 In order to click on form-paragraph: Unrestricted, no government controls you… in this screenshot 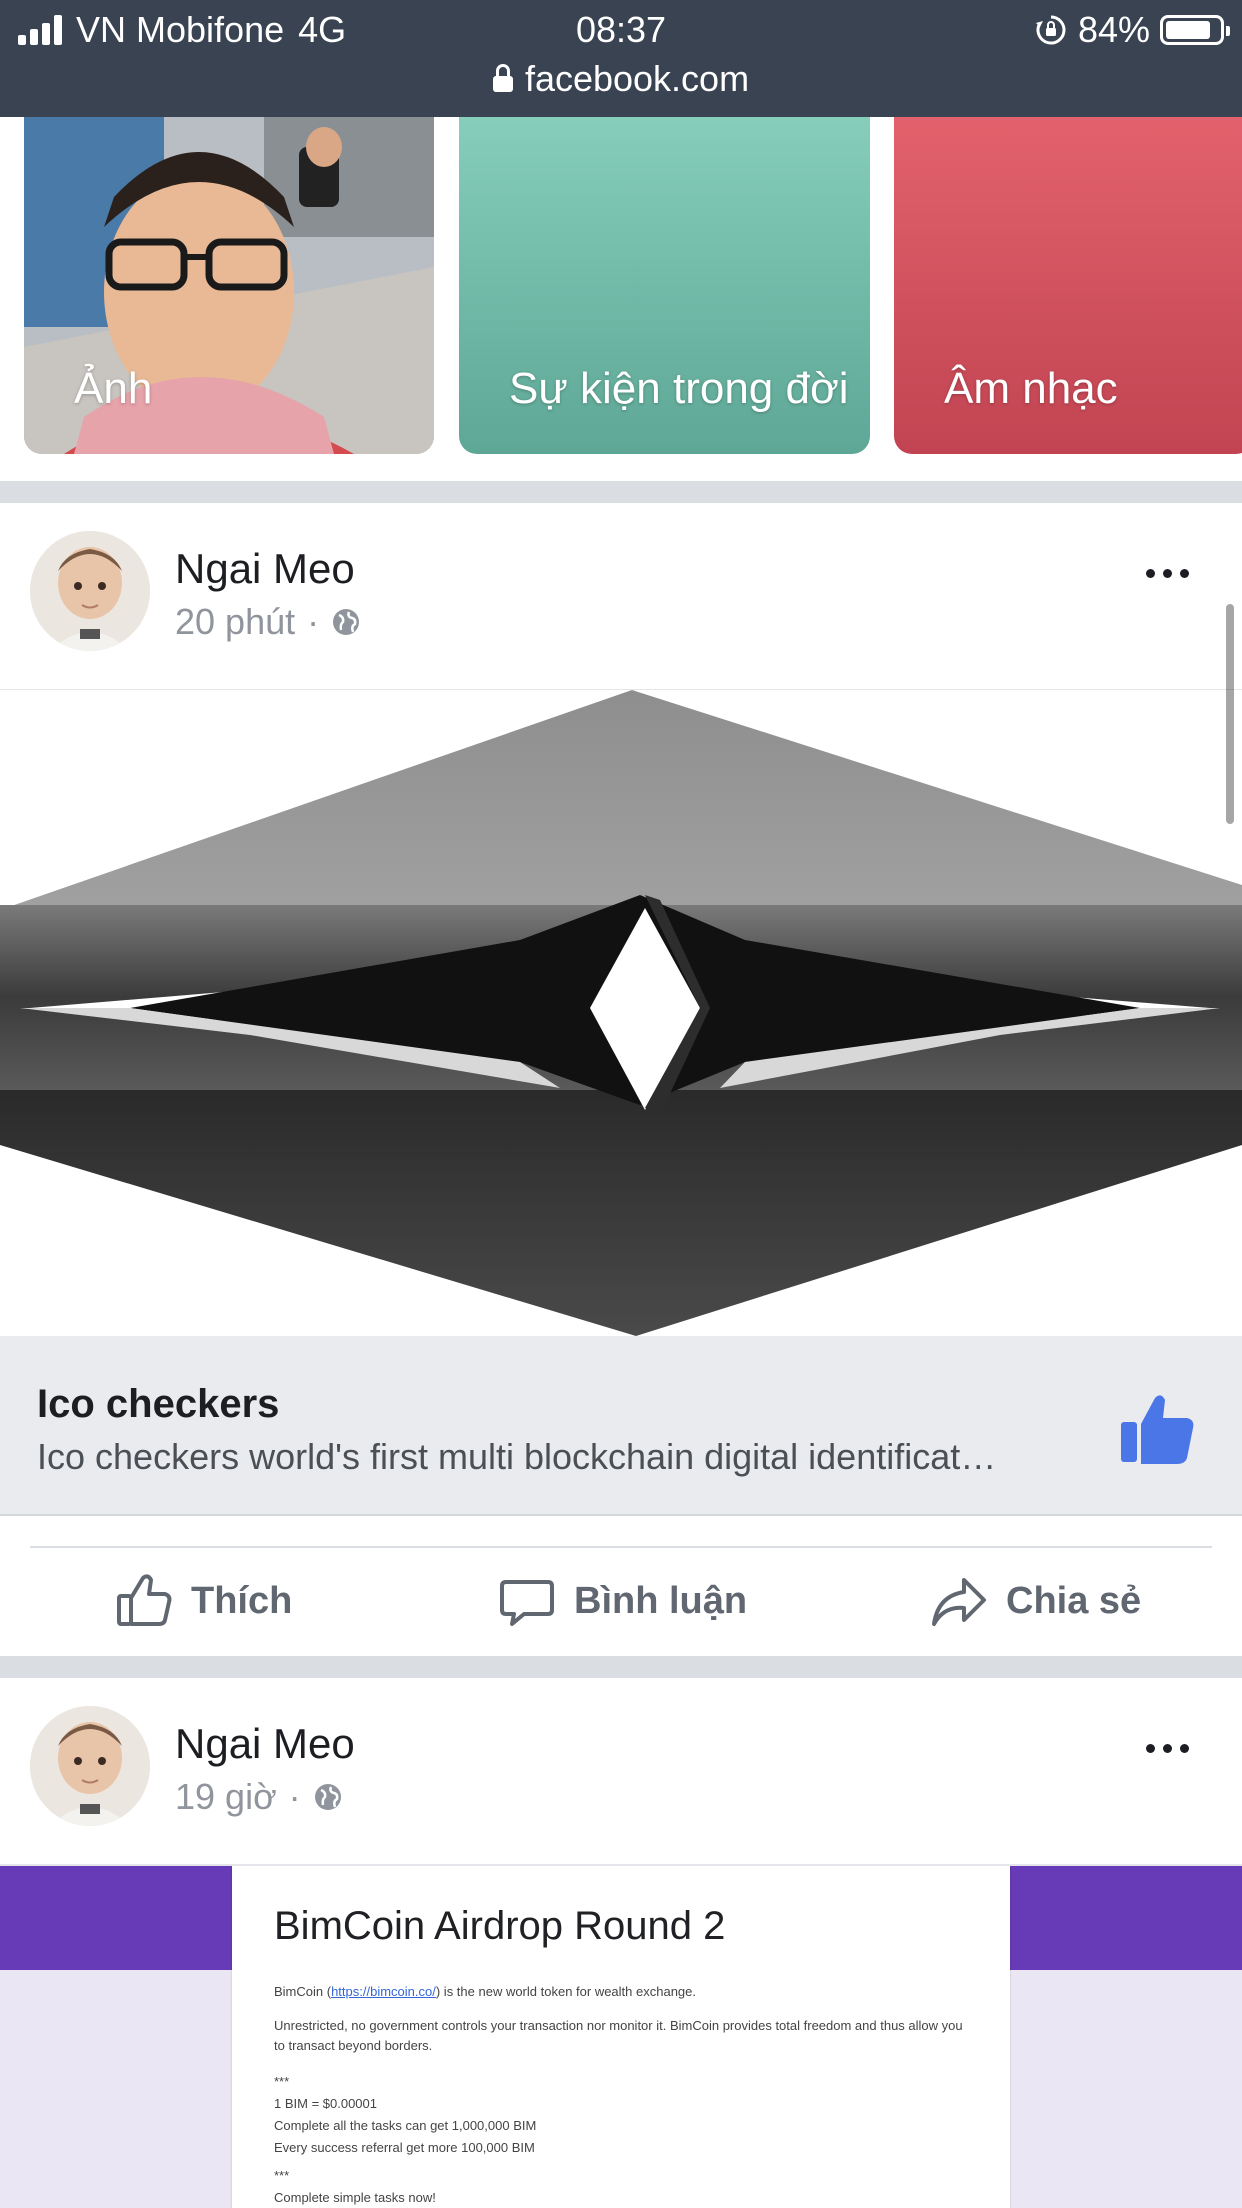, I will do `click(618, 2035)`.